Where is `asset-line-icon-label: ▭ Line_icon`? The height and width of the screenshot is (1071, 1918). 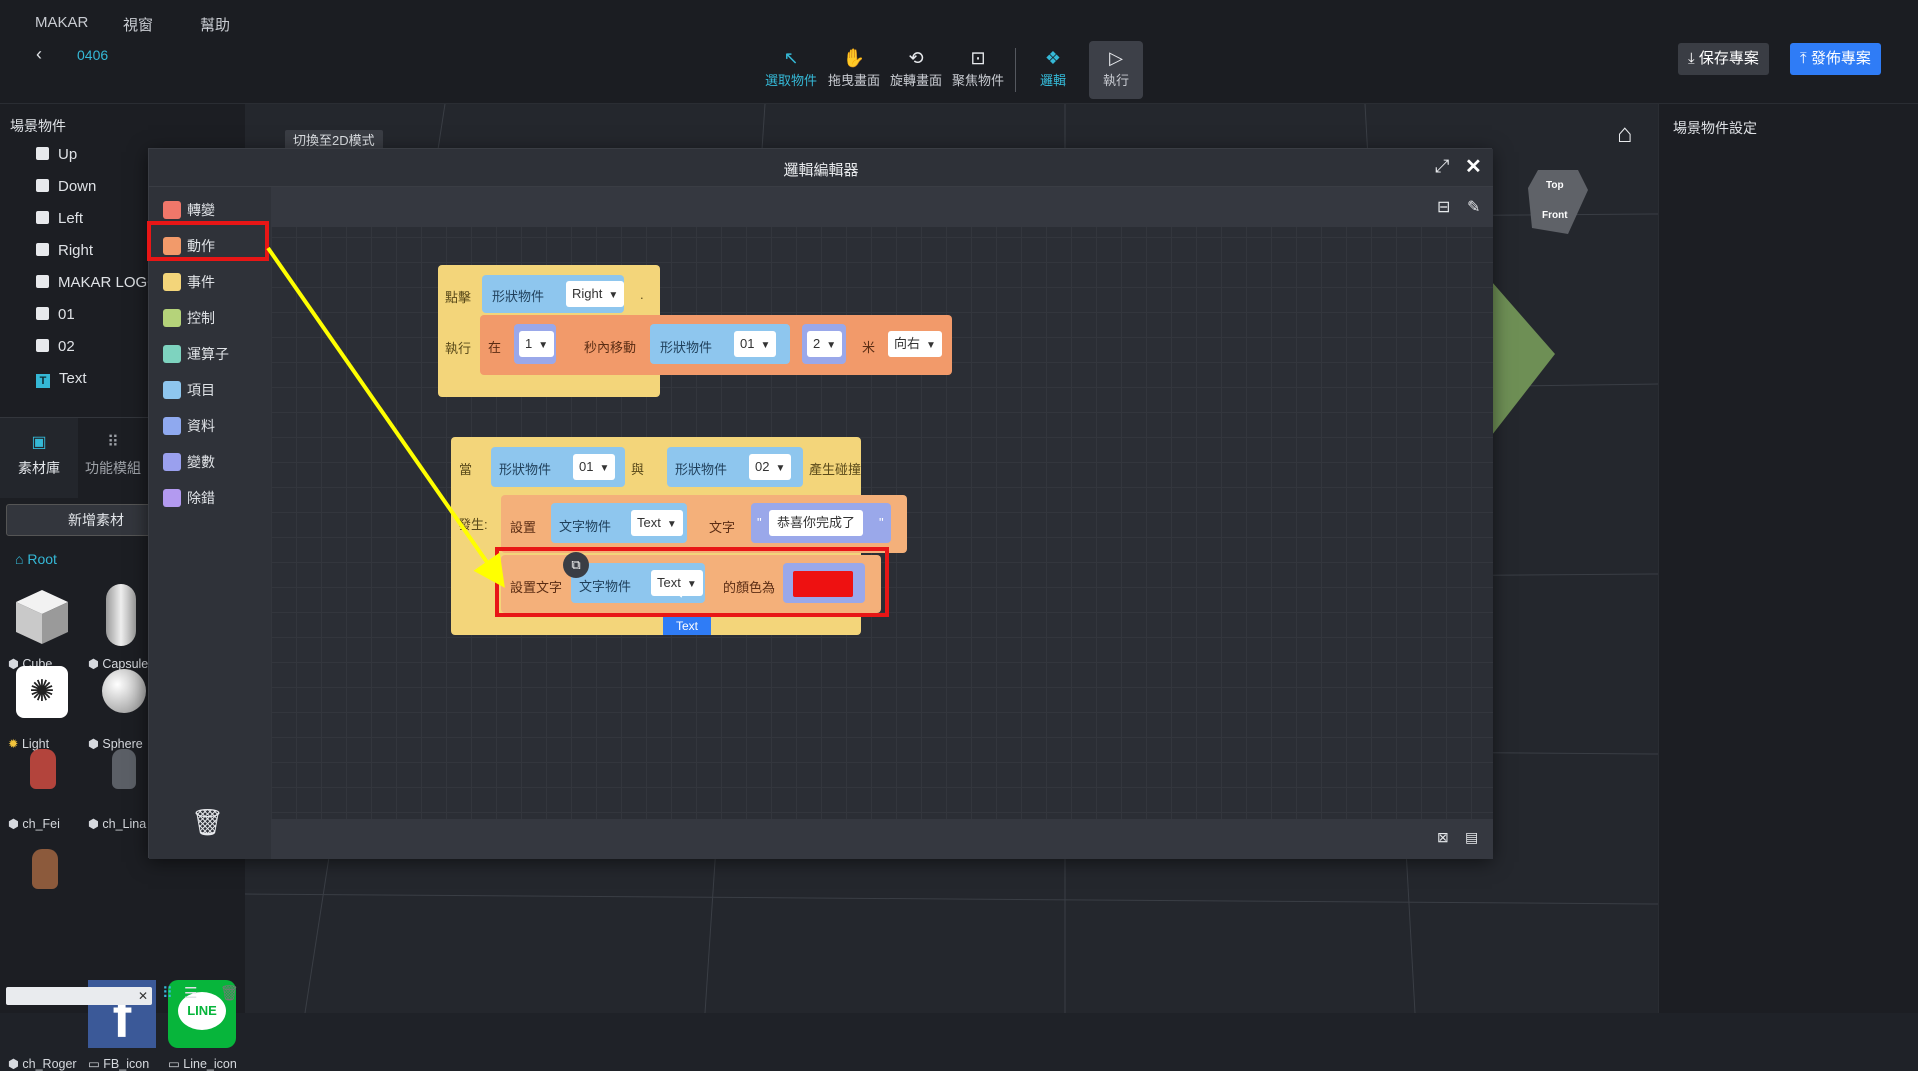 asset-line-icon-label: ▭ Line_icon is located at coordinates (202, 1064).